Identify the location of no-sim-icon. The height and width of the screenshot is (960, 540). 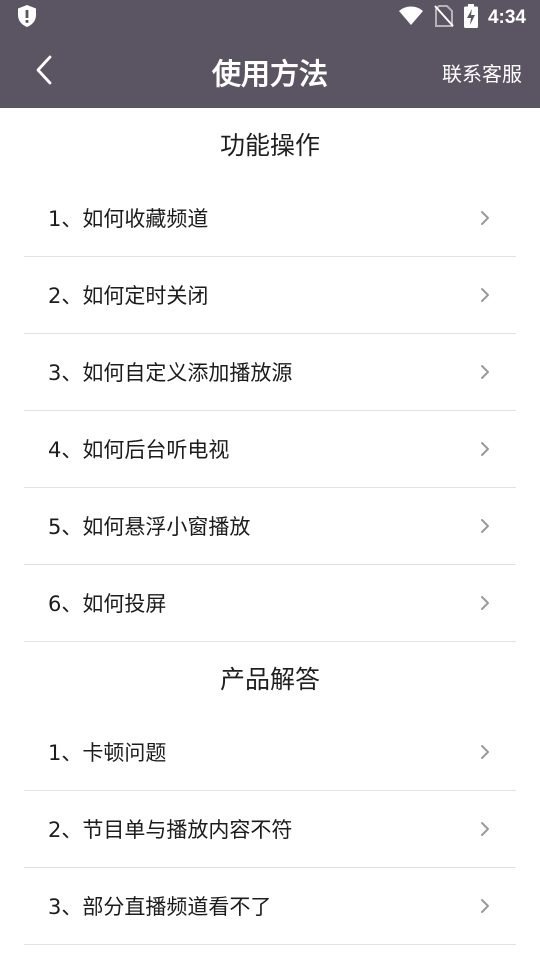
(444, 18).